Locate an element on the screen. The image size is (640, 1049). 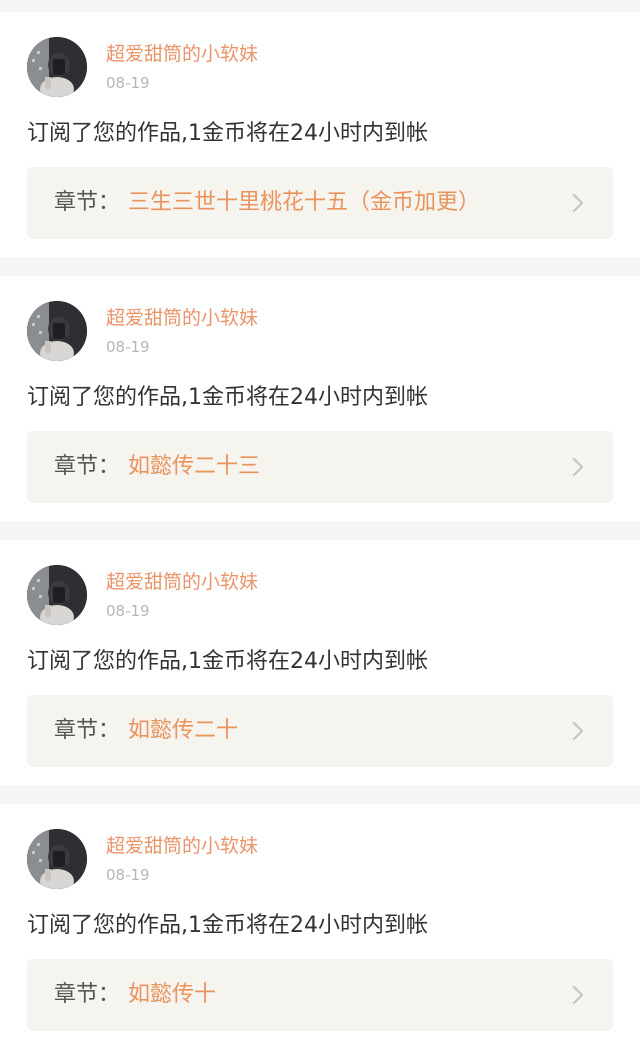
chapter-link: 章节： 三生三世十里桃花十五（金币加更） is located at coordinates (320, 203).